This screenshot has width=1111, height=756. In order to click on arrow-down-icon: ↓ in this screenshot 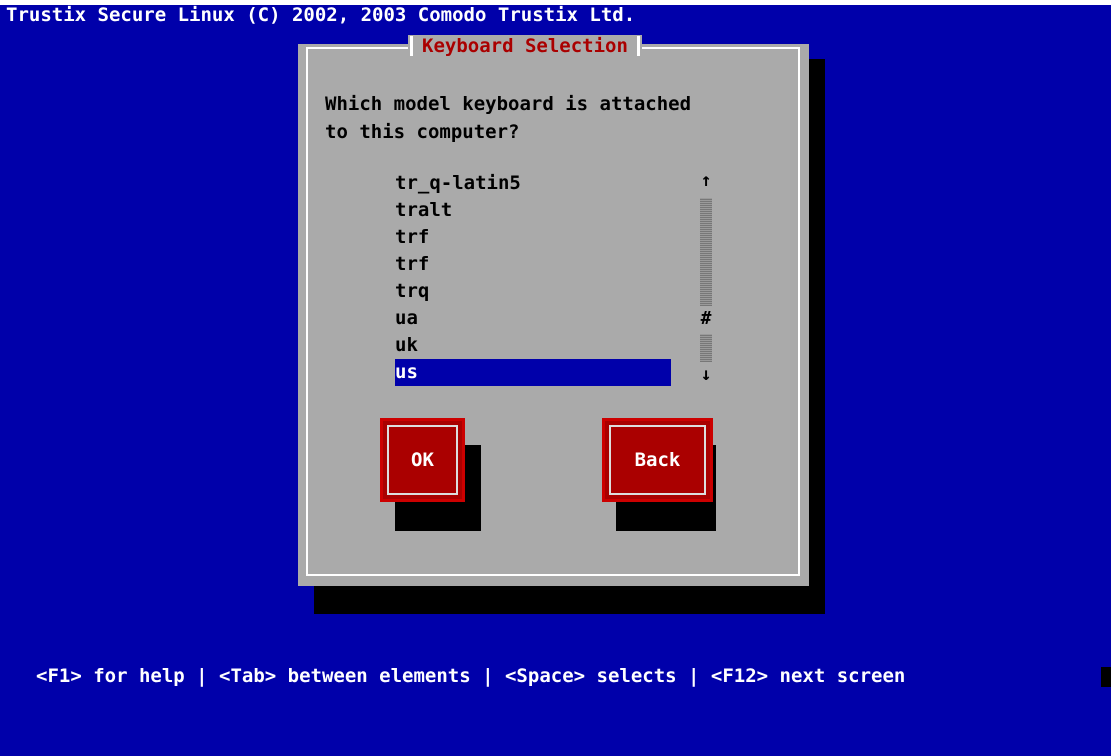, I will do `click(706, 375)`.